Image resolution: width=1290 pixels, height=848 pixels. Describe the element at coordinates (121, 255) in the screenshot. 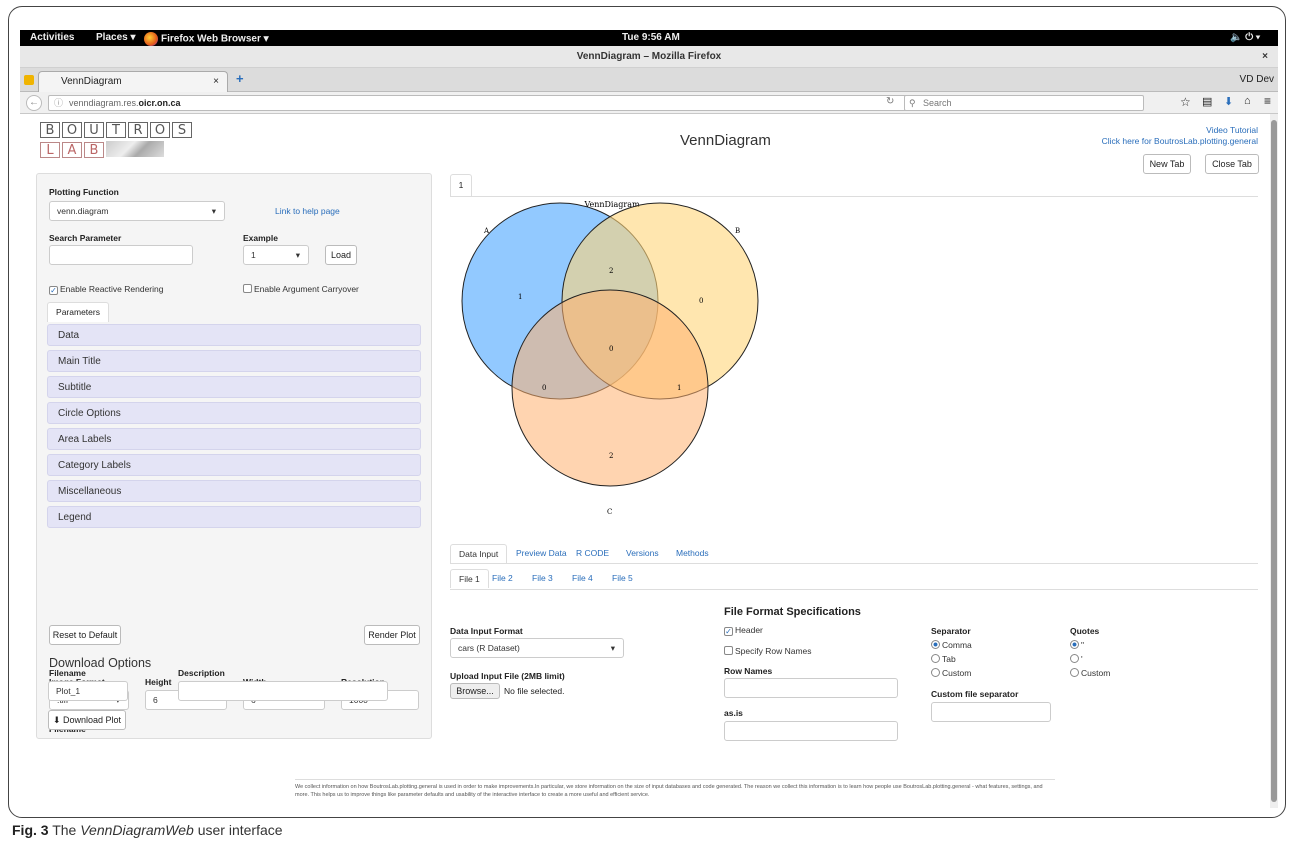

I see `search-parameter-input` at that location.